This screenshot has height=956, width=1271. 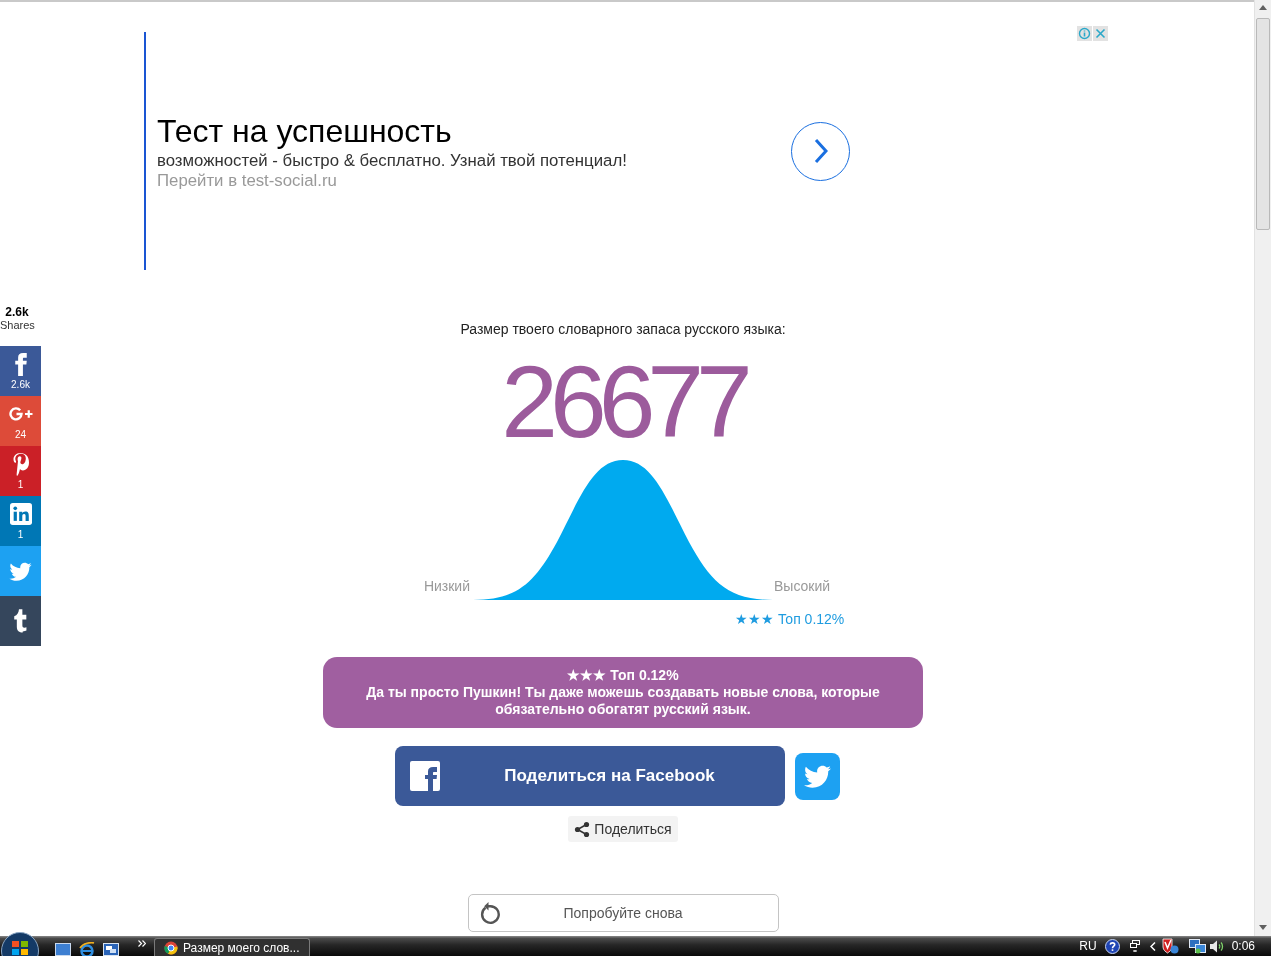 I want to click on tumblr-icon, so click(x=20, y=621).